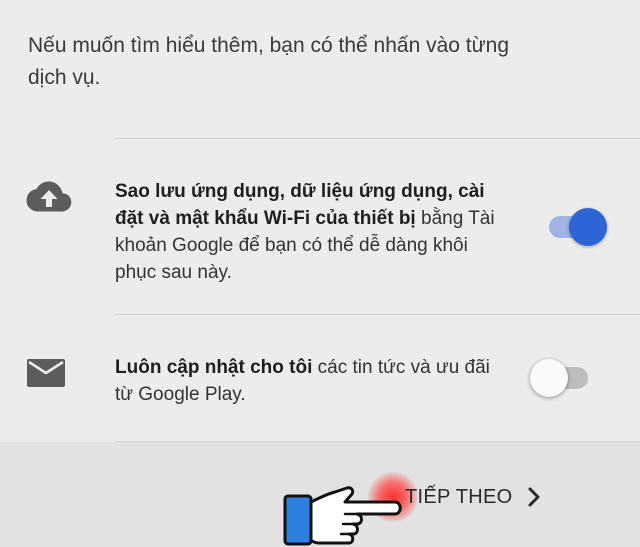 This screenshot has height=547, width=640. What do you see at coordinates (180, 394) in the screenshot?
I see `updates-line-2: từ Google Play.` at bounding box center [180, 394].